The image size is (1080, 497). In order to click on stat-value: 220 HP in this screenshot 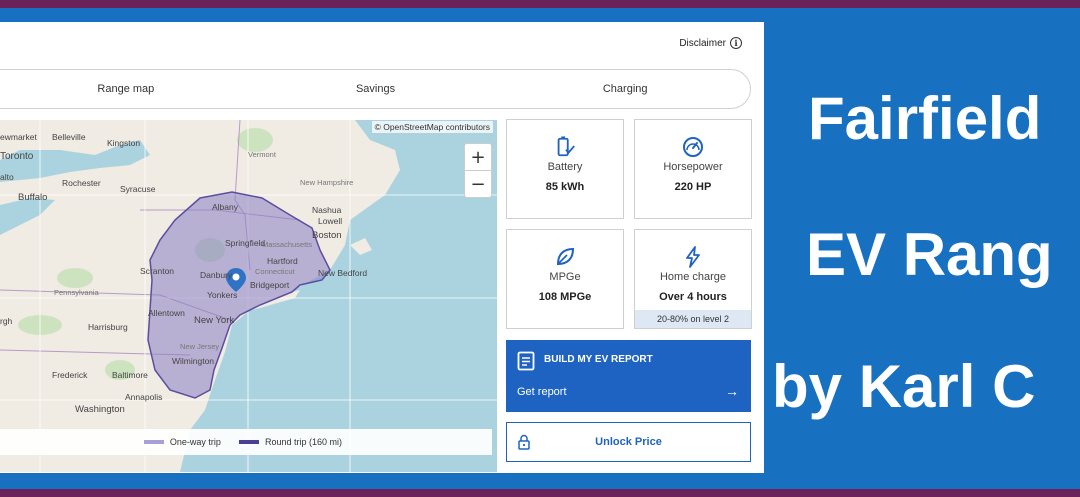, I will do `click(693, 187)`.